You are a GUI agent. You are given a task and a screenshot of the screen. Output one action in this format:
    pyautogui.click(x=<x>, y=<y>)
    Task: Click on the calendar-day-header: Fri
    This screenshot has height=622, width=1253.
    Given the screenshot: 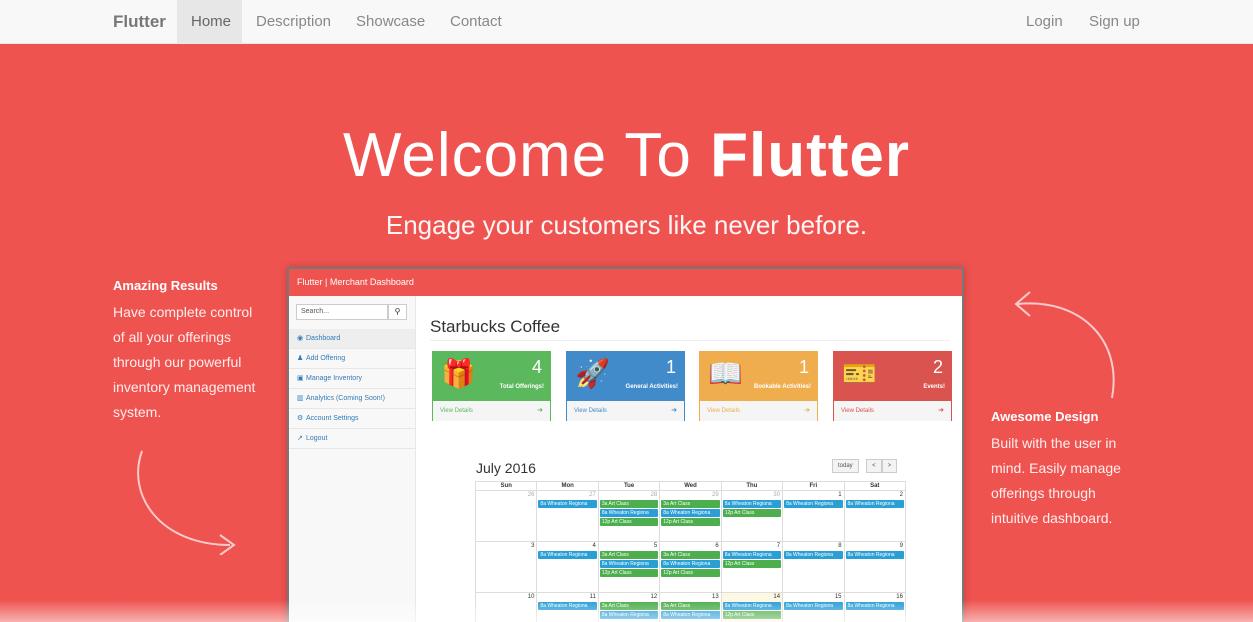 What is the action you would take?
    pyautogui.click(x=814, y=486)
    